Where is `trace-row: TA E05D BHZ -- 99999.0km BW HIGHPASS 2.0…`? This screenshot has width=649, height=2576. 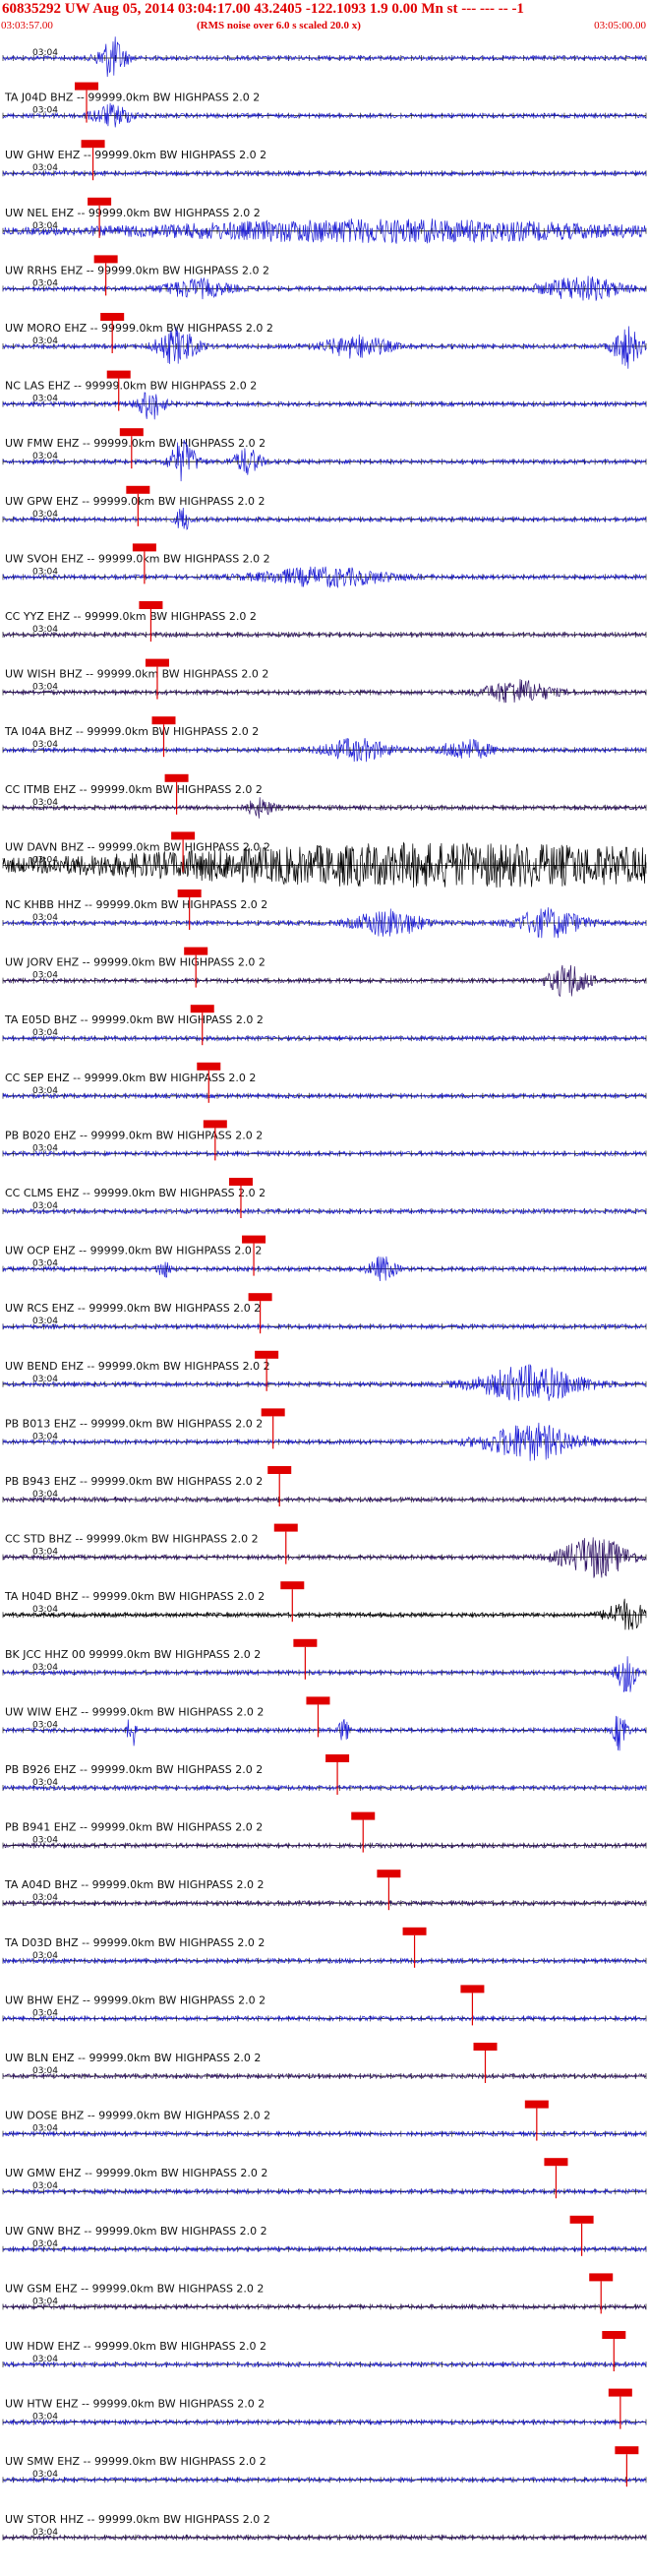
trace-row: TA E05D BHZ -- 99999.0km BW HIGHPASS 2.0… is located at coordinates (324, 1027).